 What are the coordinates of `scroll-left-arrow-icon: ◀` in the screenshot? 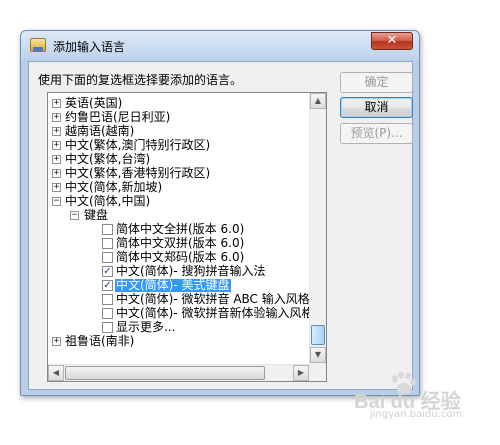 It's located at (56, 373).